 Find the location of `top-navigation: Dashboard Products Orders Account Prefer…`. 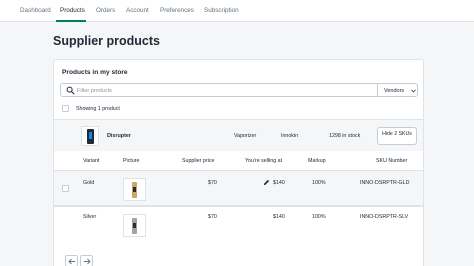

top-navigation: Dashboard Products Orders Account Prefer… is located at coordinates (237, 11).